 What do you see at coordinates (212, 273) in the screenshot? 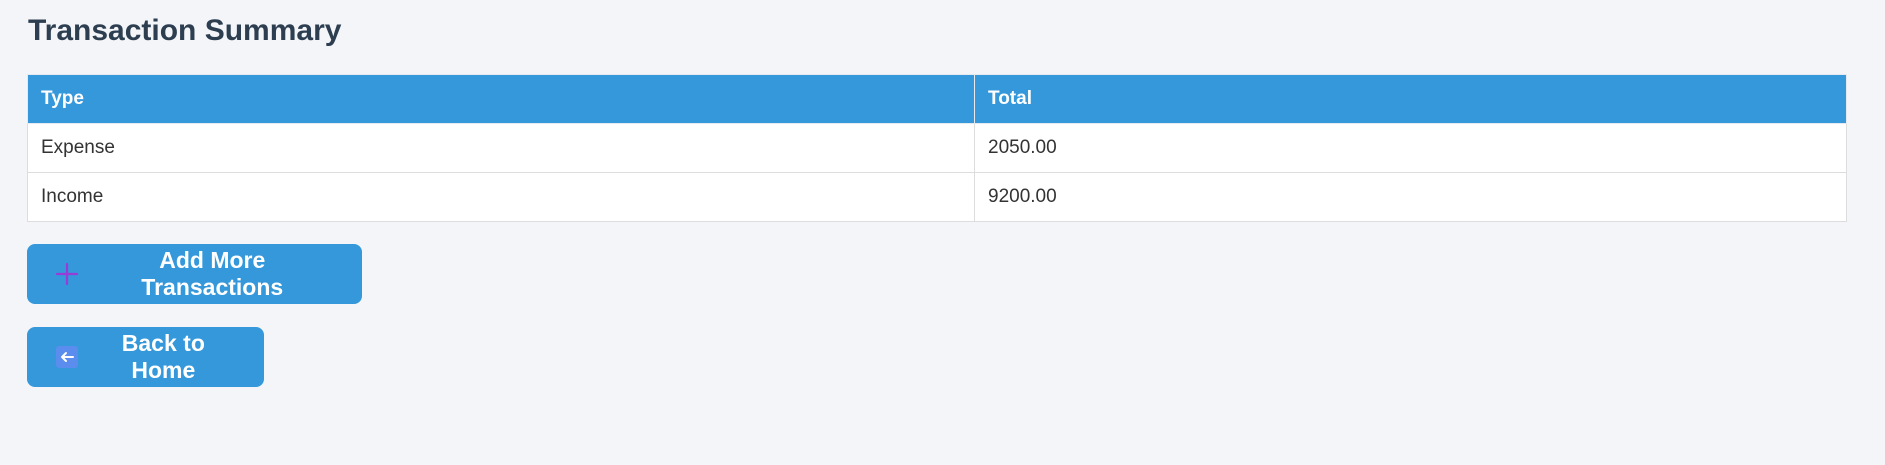
I see `add-more-transactions-label: Add More Transactions` at bounding box center [212, 273].